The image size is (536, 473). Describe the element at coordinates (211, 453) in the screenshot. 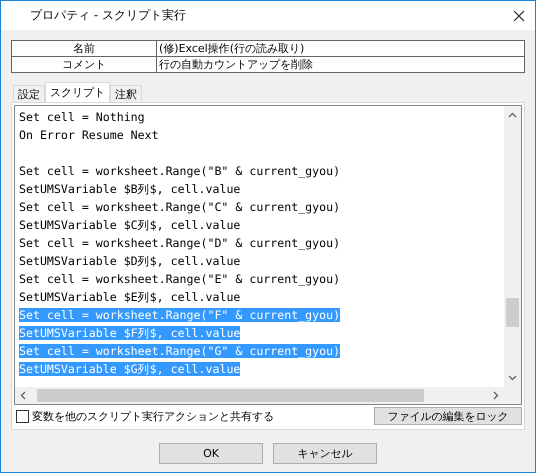

I see `dialog-button: OK` at that location.